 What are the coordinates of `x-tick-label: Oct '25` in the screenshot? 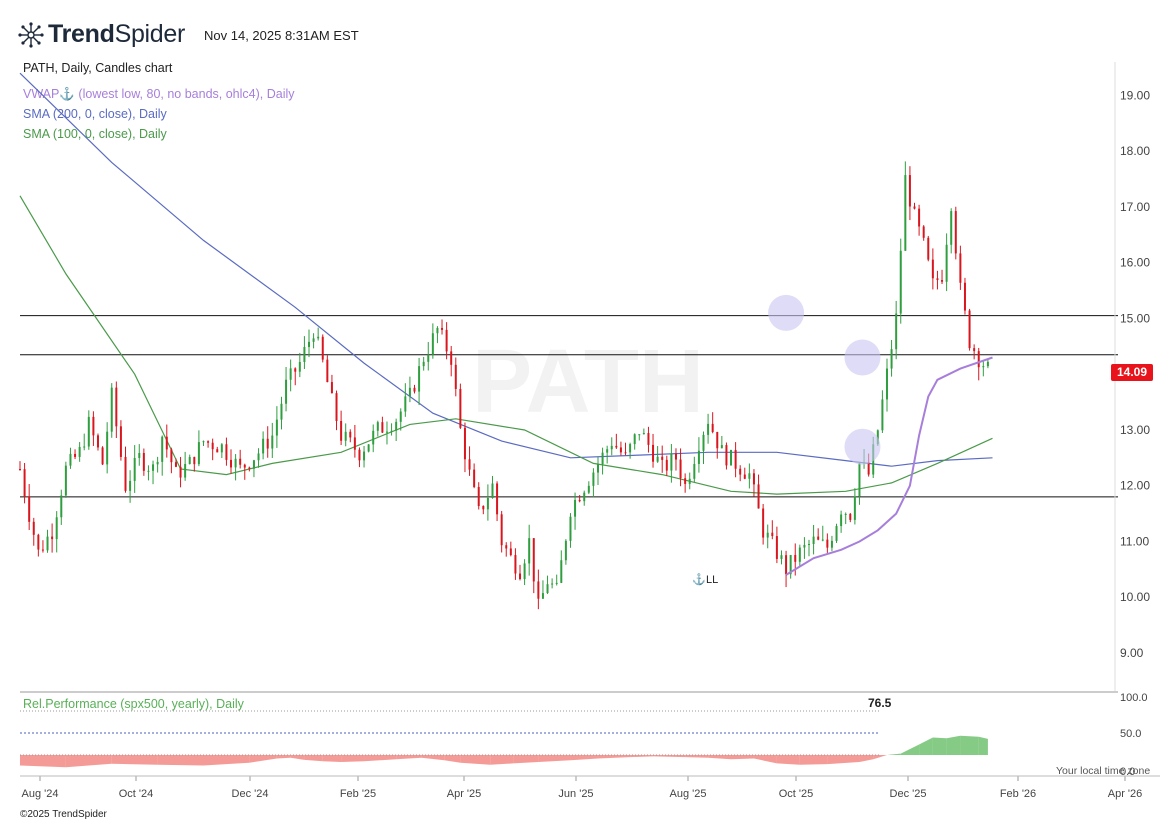 It's located at (796, 794).